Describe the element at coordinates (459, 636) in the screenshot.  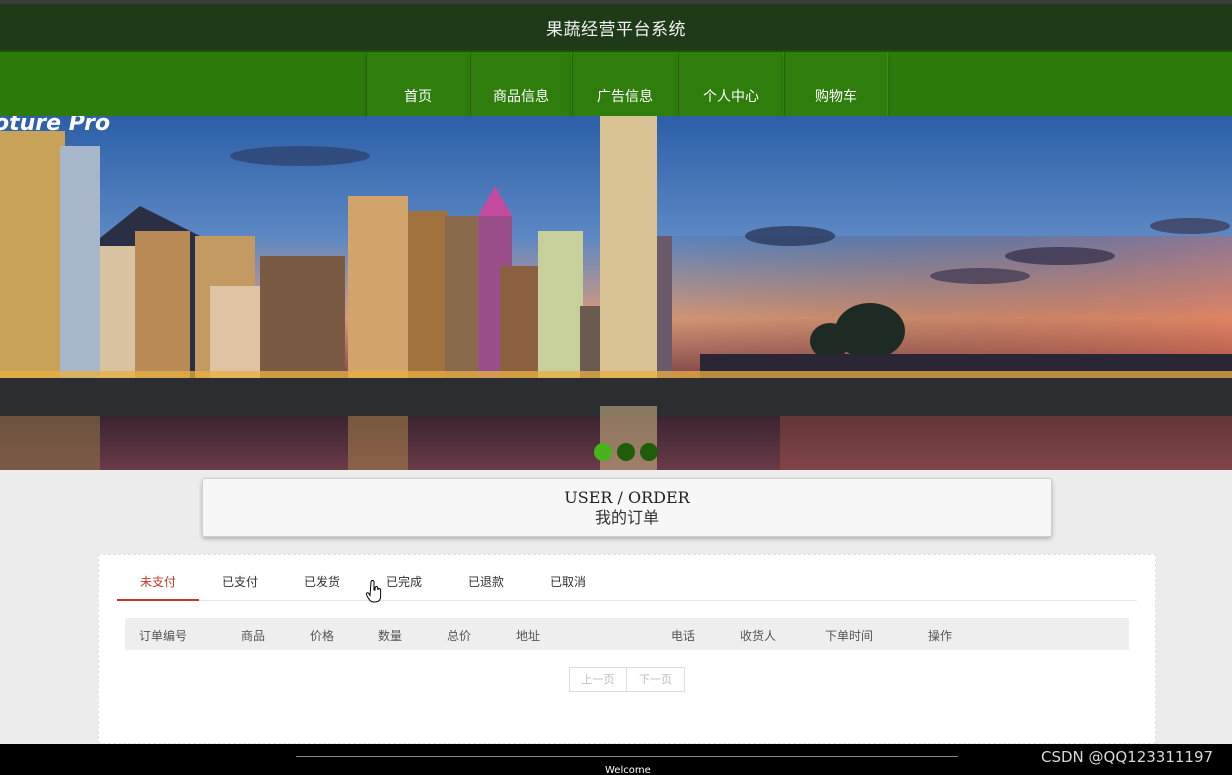
I see `column-total: 总价` at that location.